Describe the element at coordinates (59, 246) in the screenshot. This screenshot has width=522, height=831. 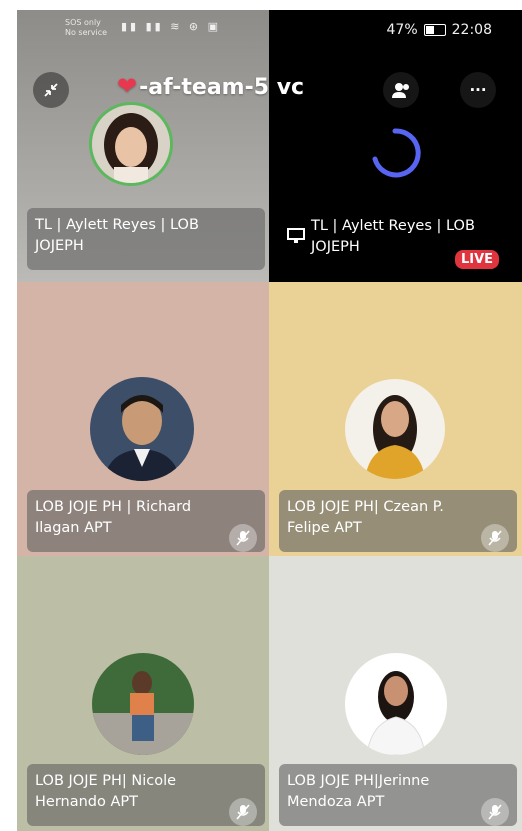
I see `participant-name-line2: JOJEPH` at that location.